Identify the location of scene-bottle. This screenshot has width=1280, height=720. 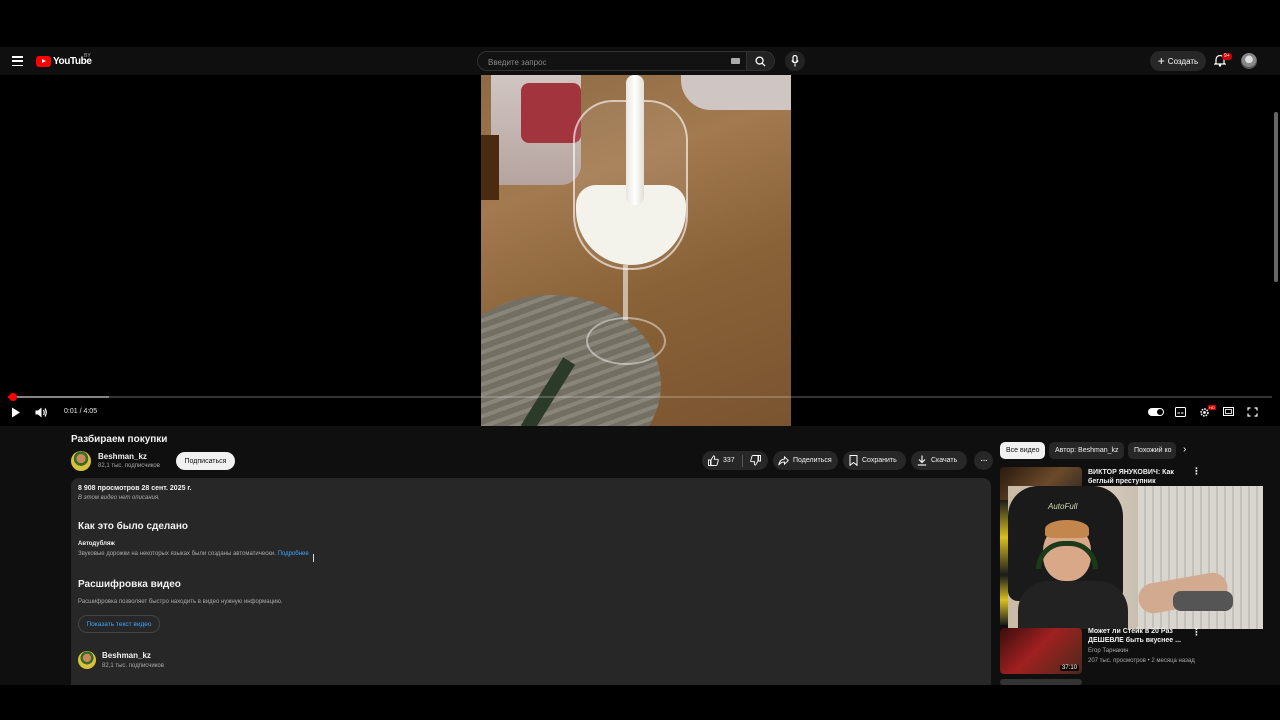
(490, 167).